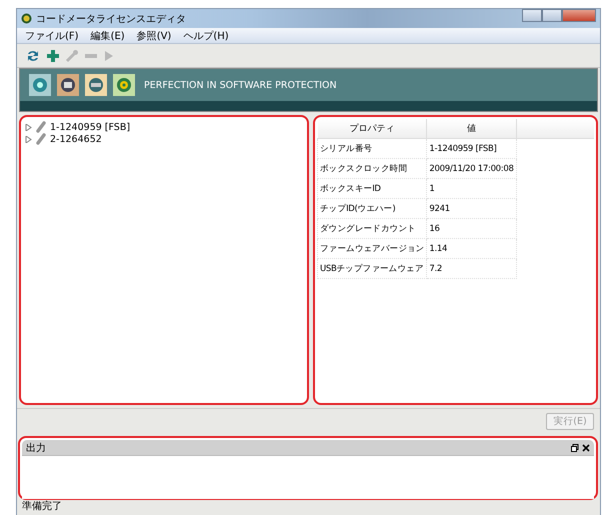  I want to click on property-name: ダウングレードカウント, so click(372, 228).